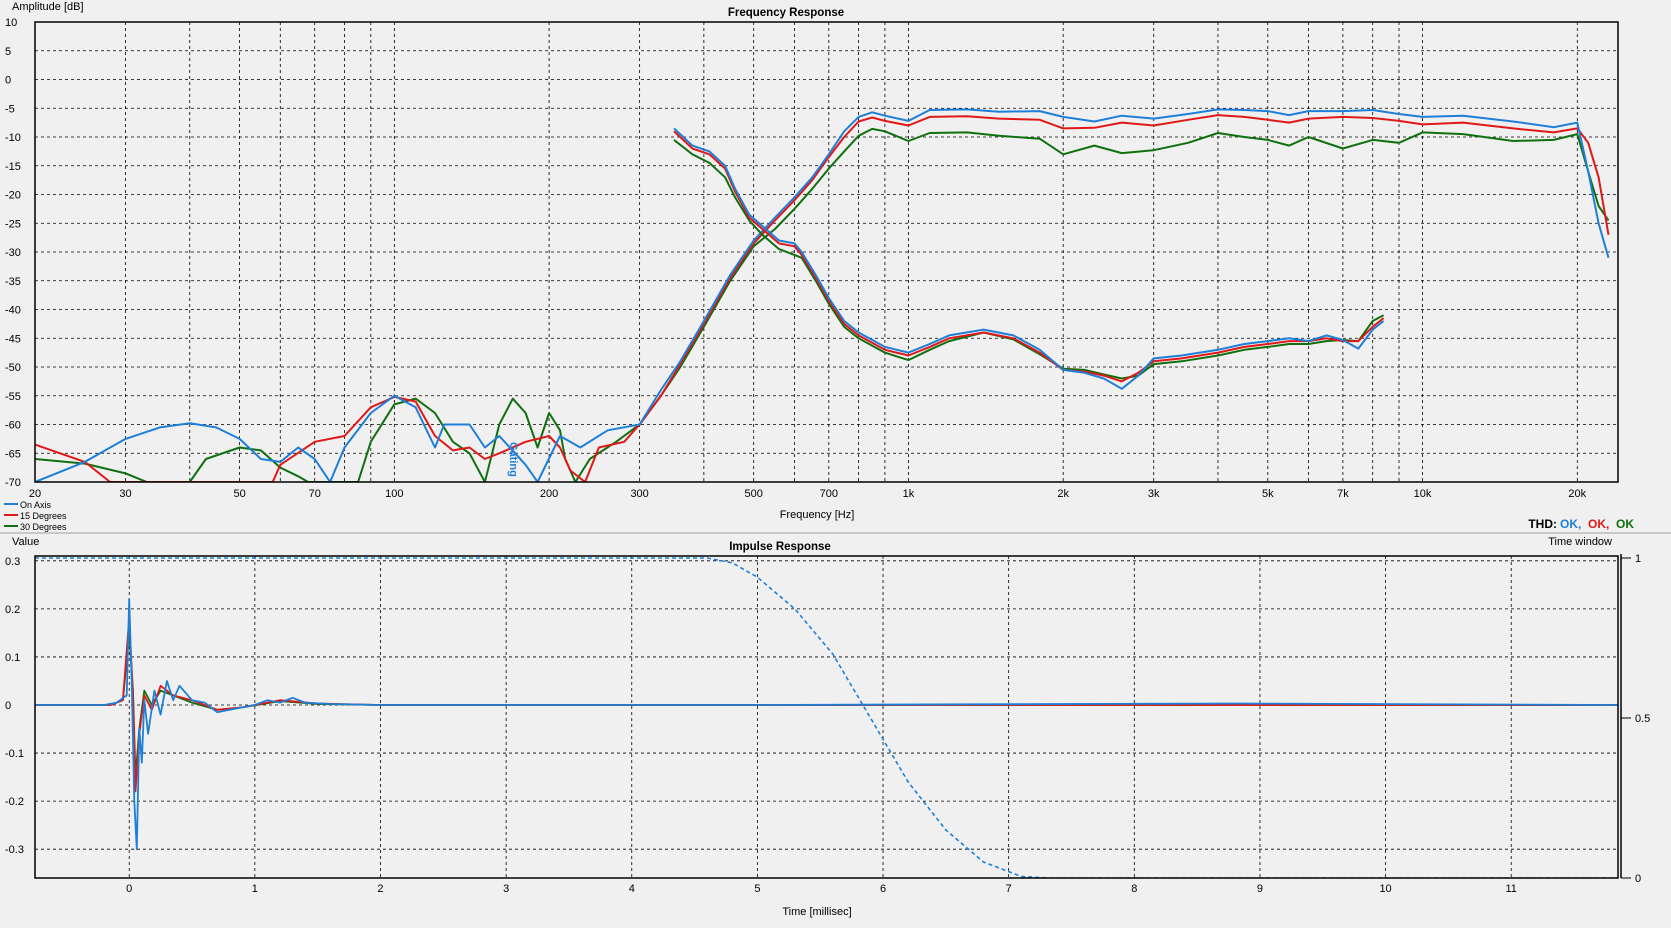  What do you see at coordinates (1268, 494) in the screenshot?
I see `fr-x-tick-label: 5k` at bounding box center [1268, 494].